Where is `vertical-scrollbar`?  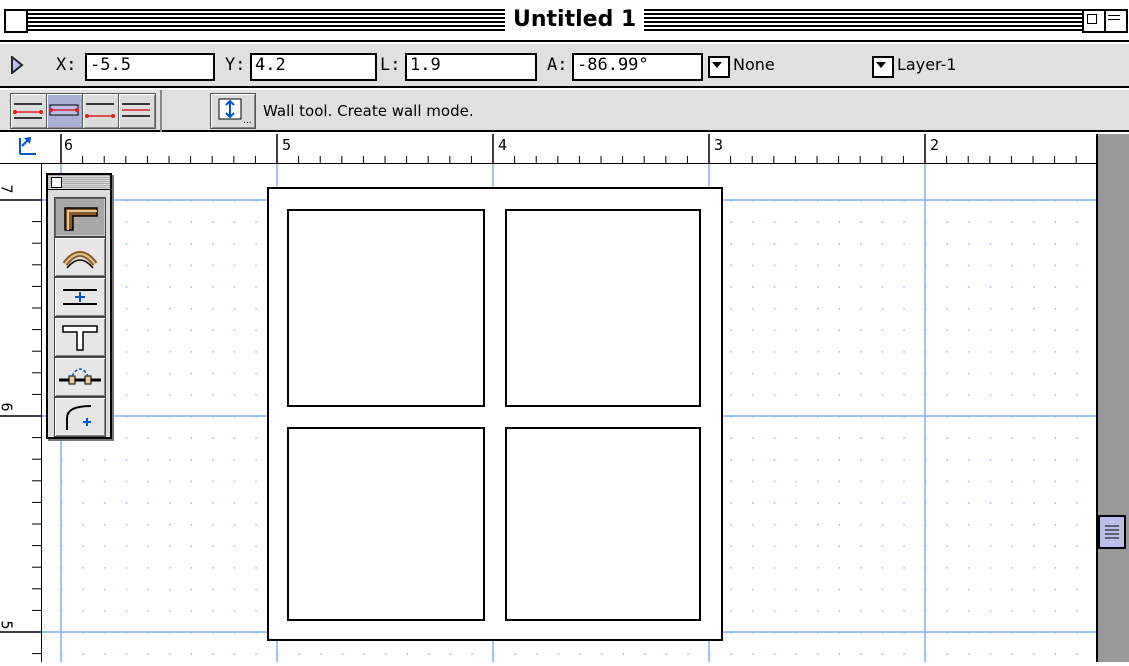
vertical-scrollbar is located at coordinates (1112, 398).